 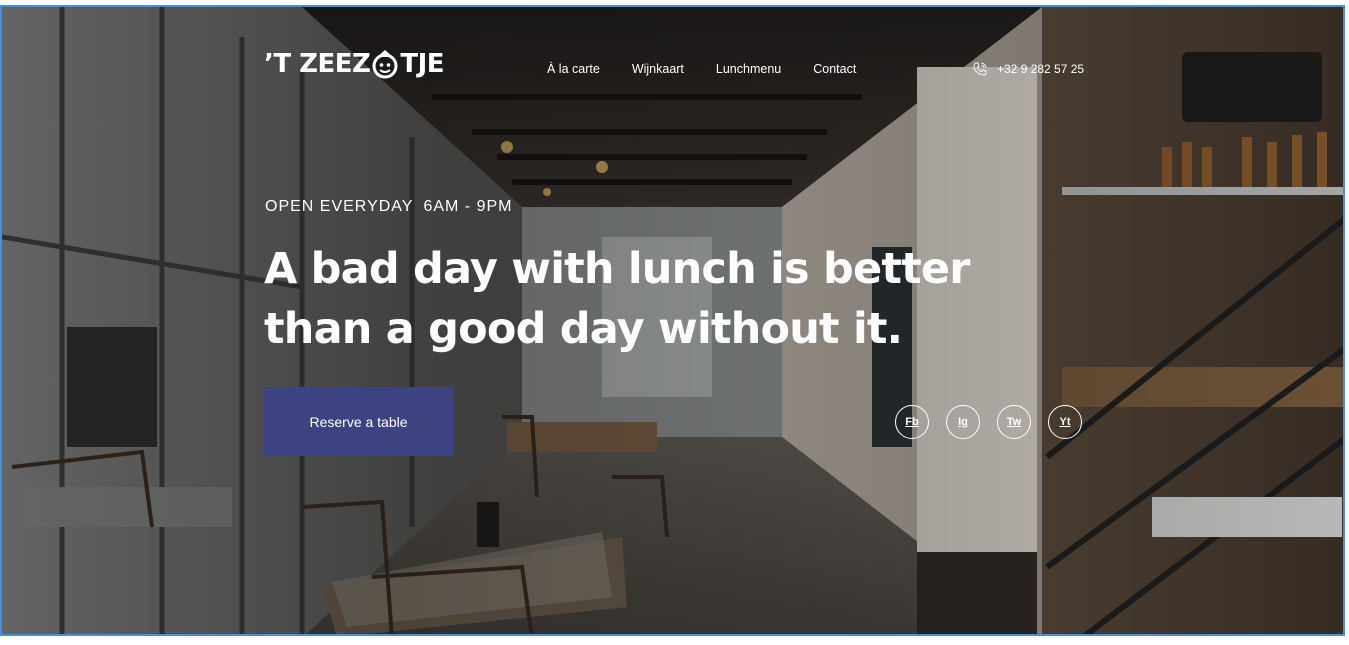 I want to click on brand-name-left: ’T ZEEZ, so click(x=317, y=64).